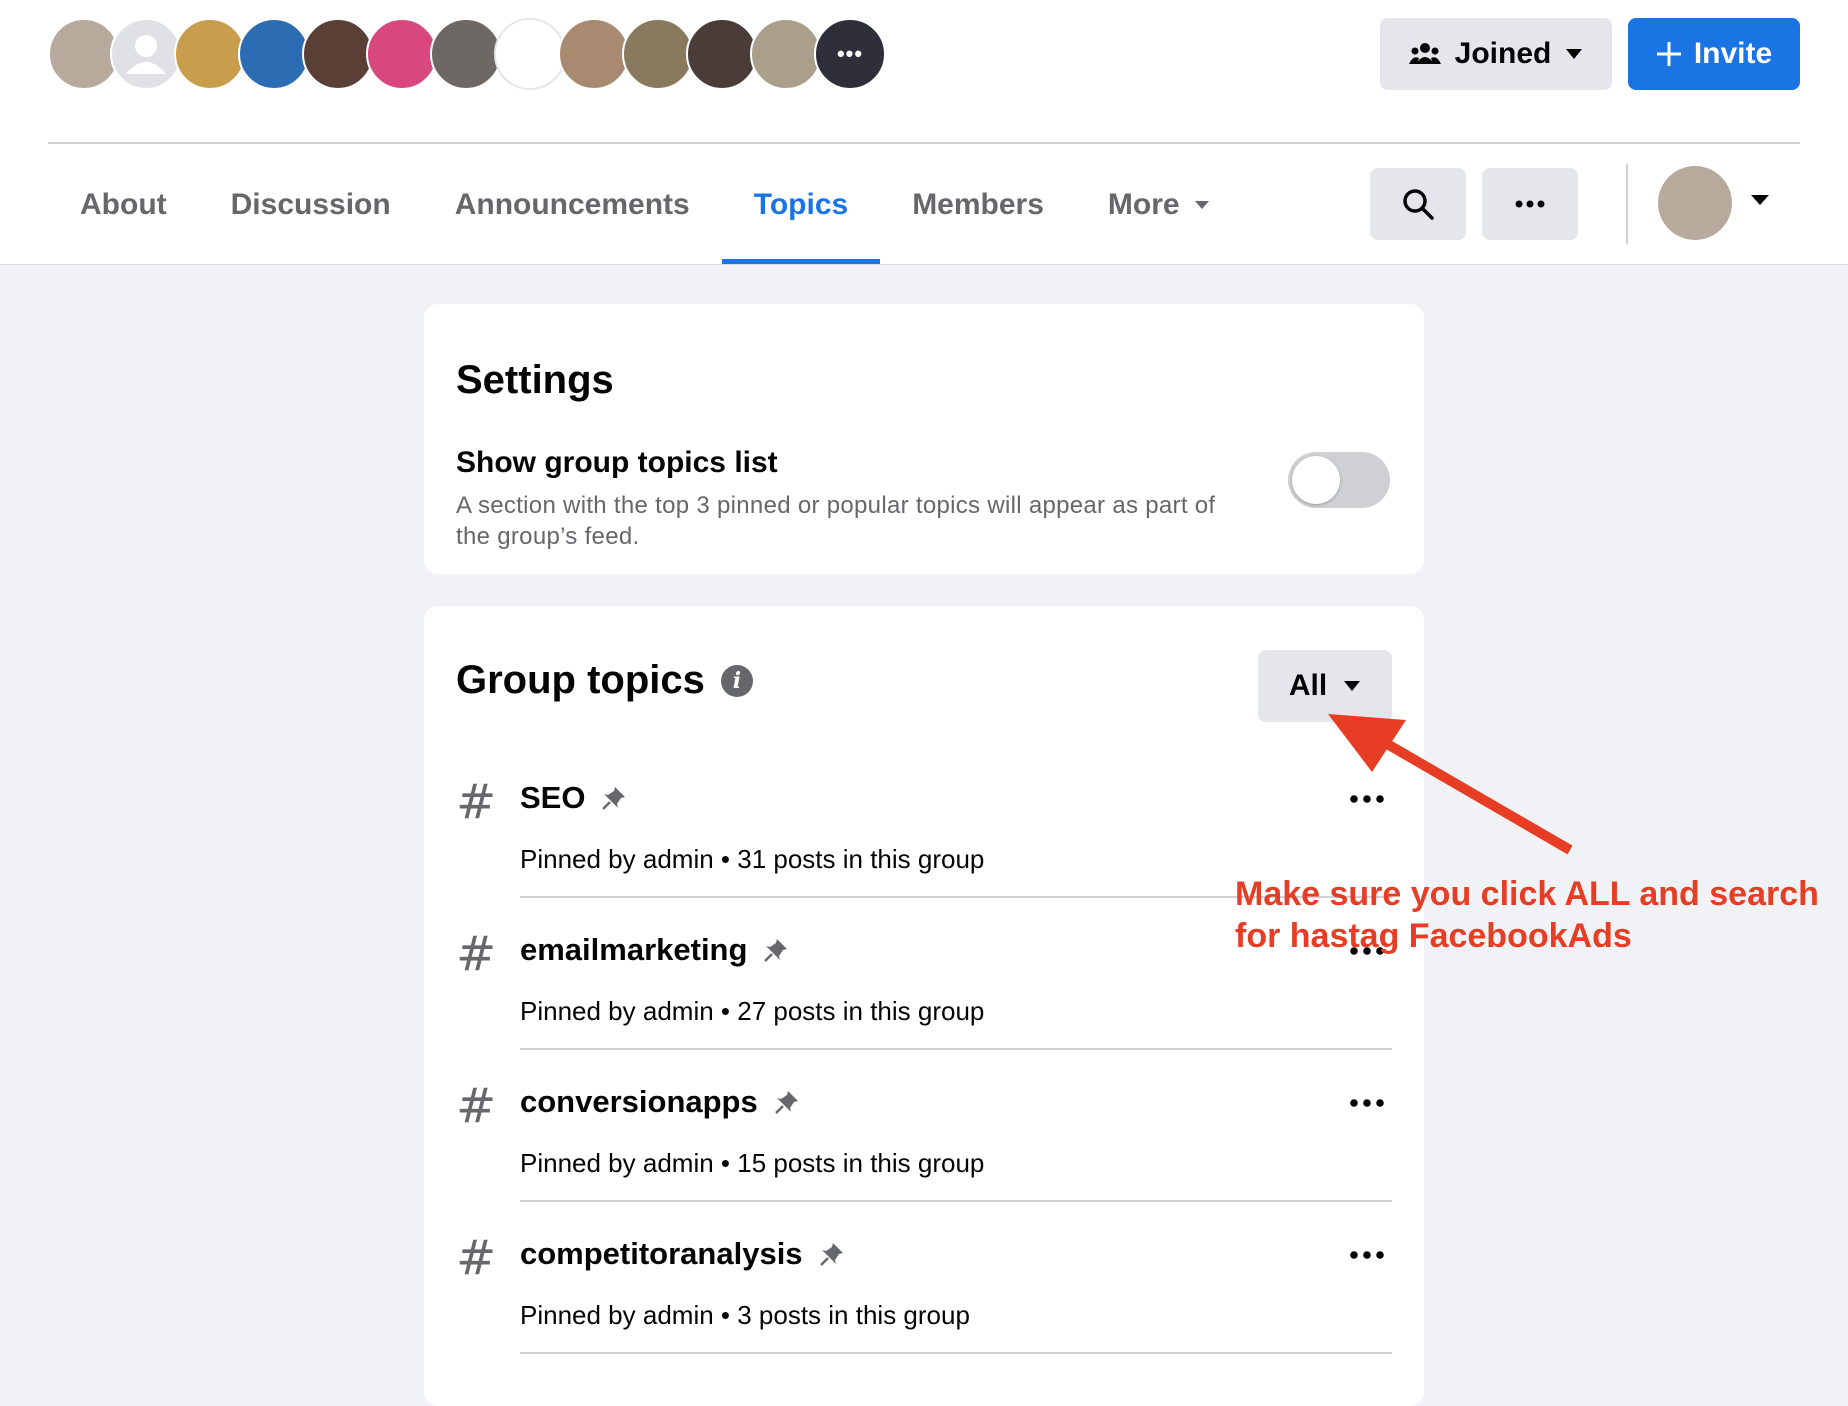  What do you see at coordinates (1450, 784) in the screenshot?
I see `annotation-arrow-icon` at bounding box center [1450, 784].